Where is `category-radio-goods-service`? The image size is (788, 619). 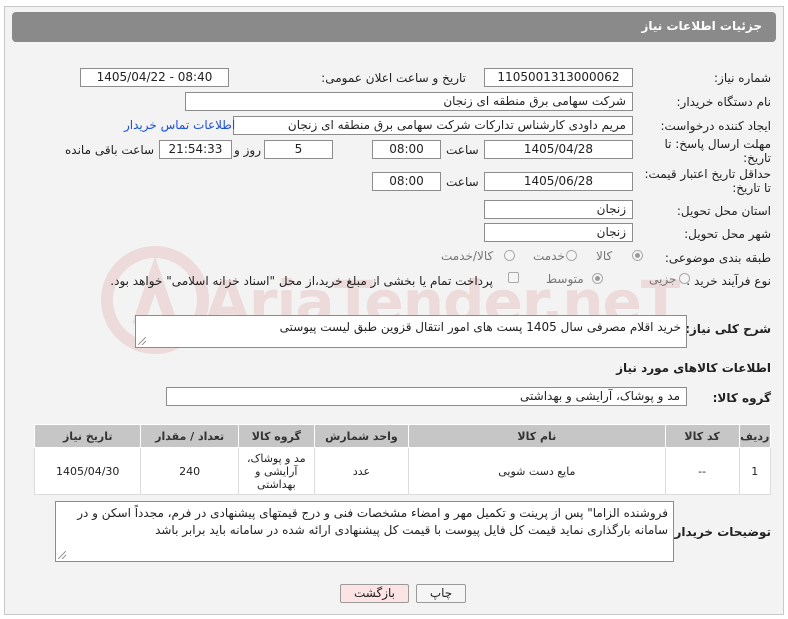
category-radio-goods-service is located at coordinates (509, 255).